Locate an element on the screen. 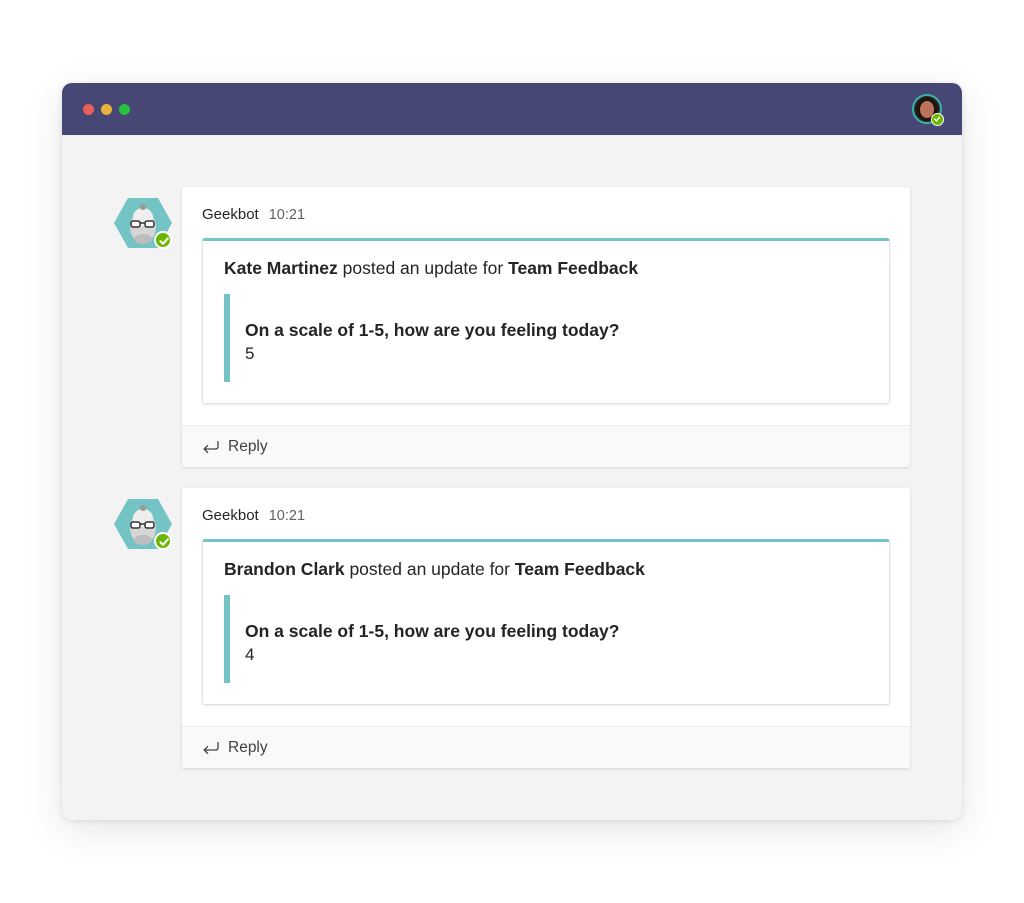 The height and width of the screenshot is (903, 1024). minimize-window-button is located at coordinates (106, 109).